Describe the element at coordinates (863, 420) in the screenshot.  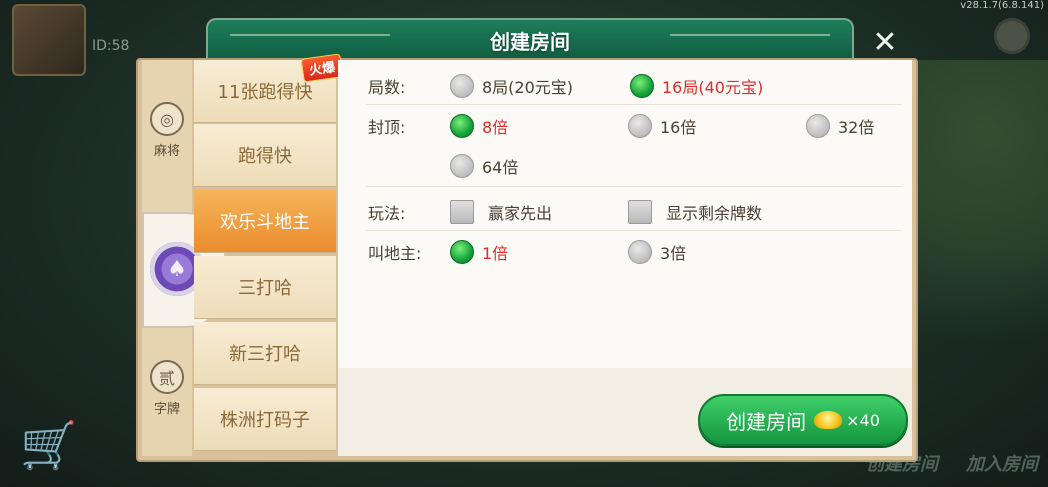
I see `cost-label: ×40` at that location.